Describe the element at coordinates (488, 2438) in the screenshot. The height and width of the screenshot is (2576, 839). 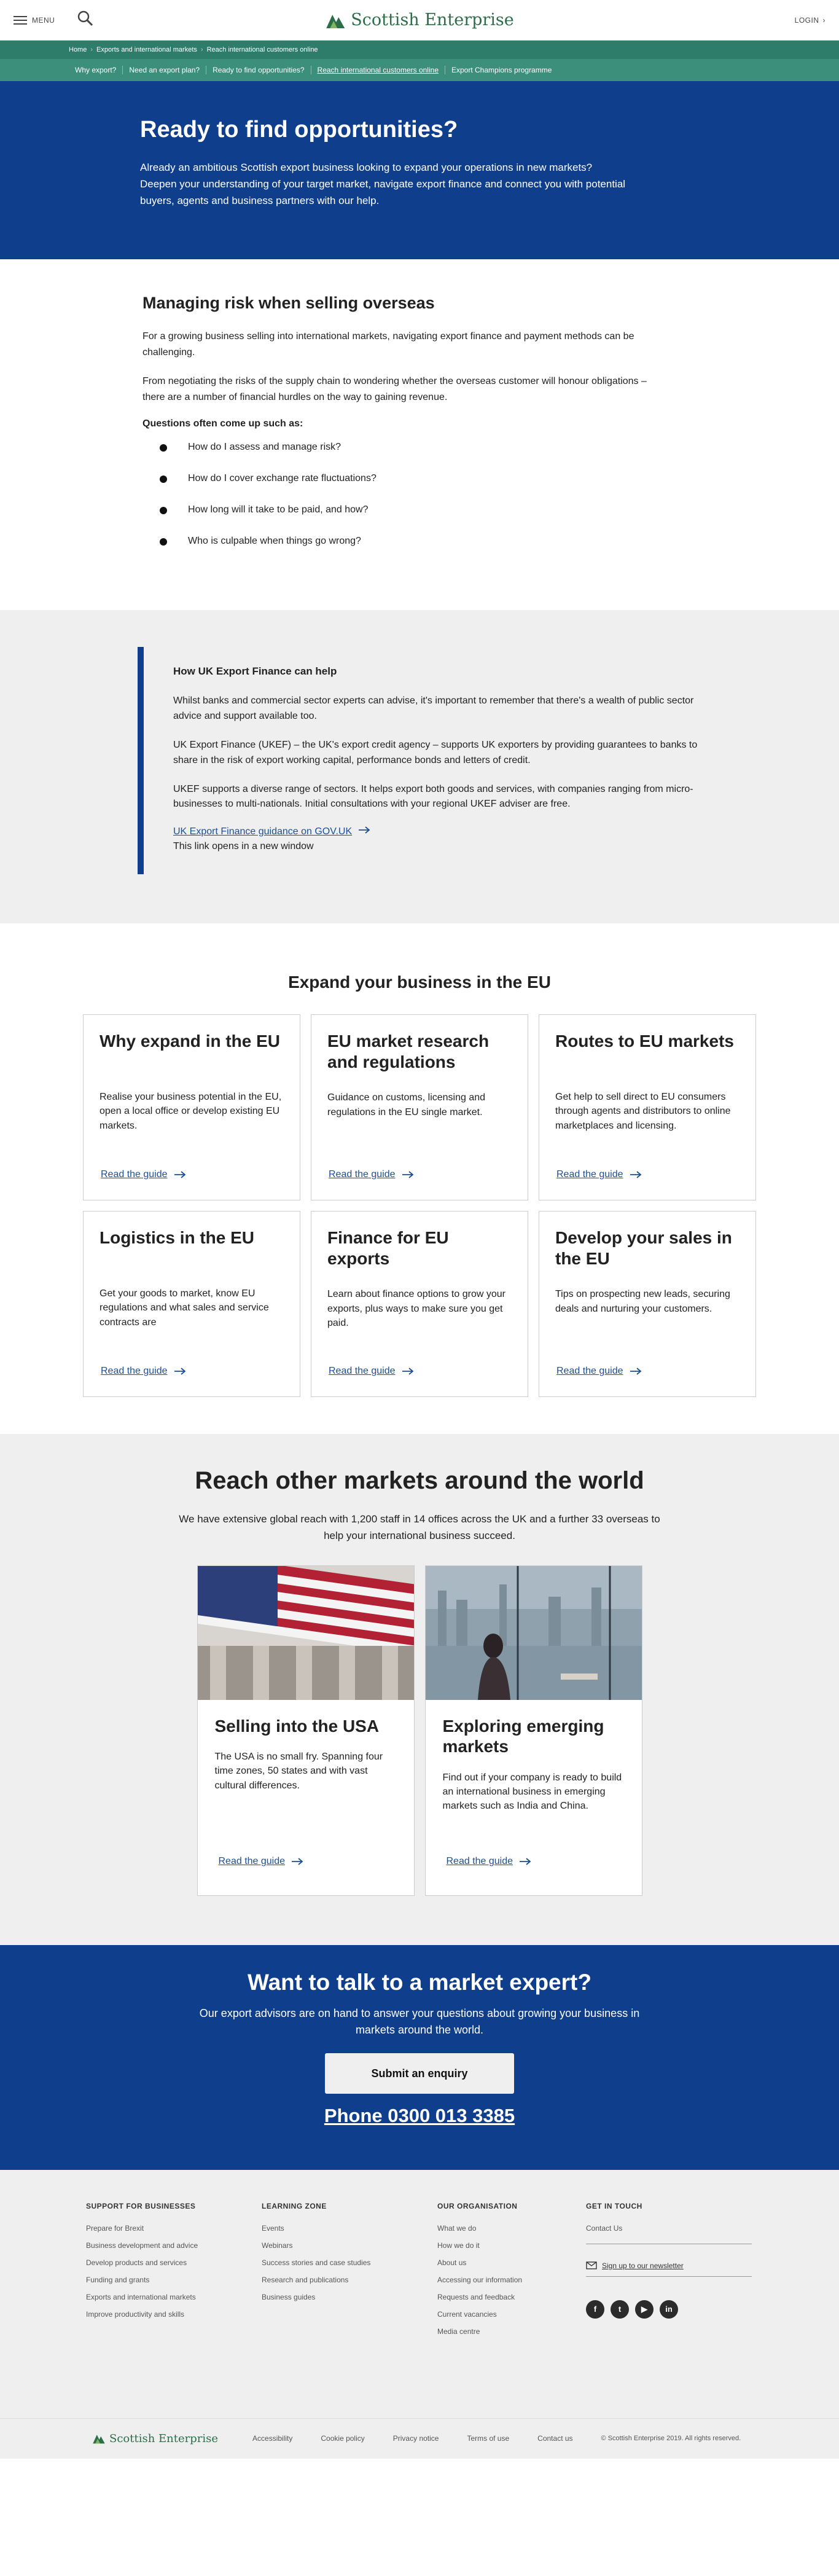
I see `footer-terms-link: Terms of use` at that location.